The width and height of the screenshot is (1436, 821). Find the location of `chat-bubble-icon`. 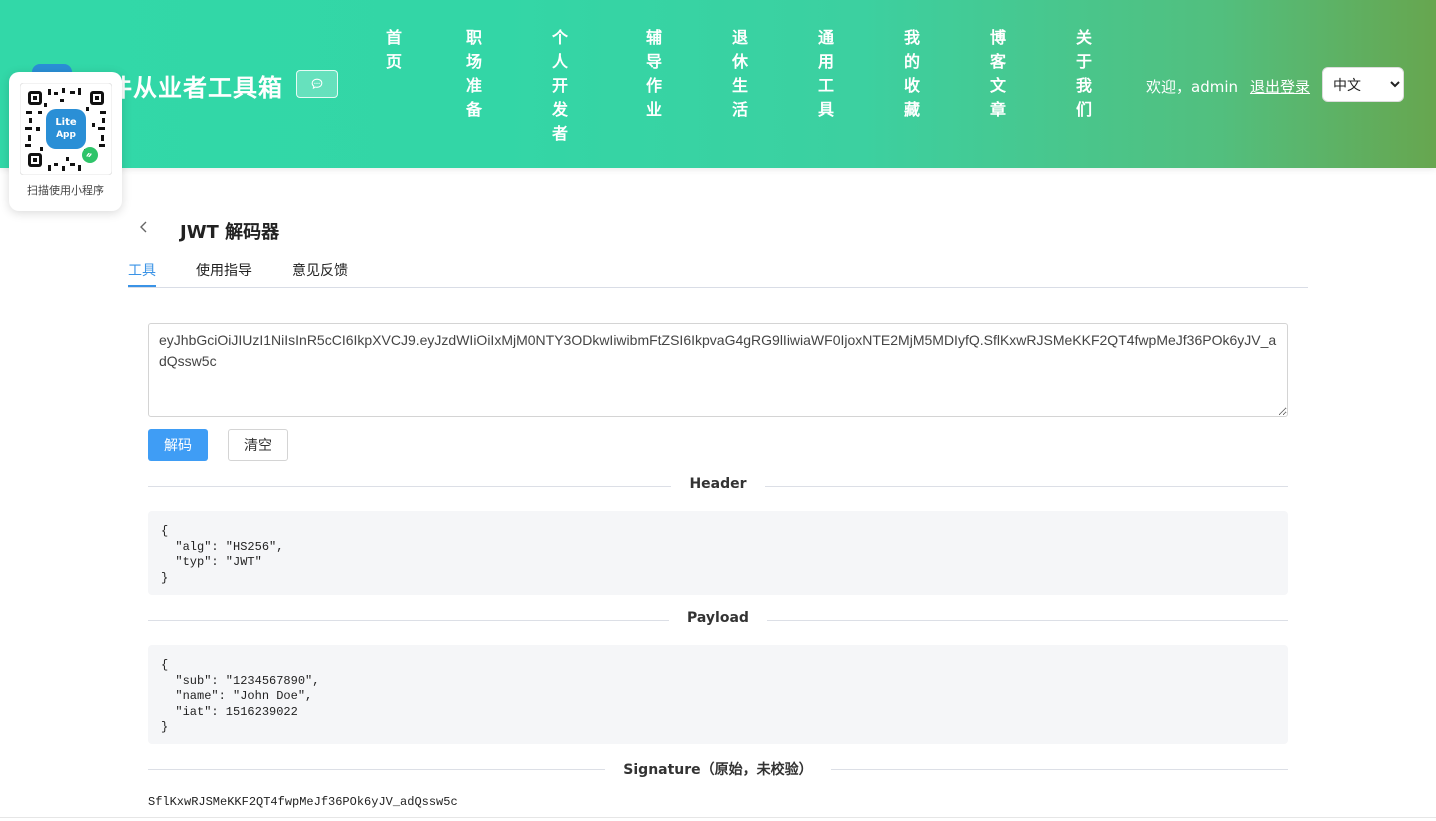

chat-bubble-icon is located at coordinates (317, 84).